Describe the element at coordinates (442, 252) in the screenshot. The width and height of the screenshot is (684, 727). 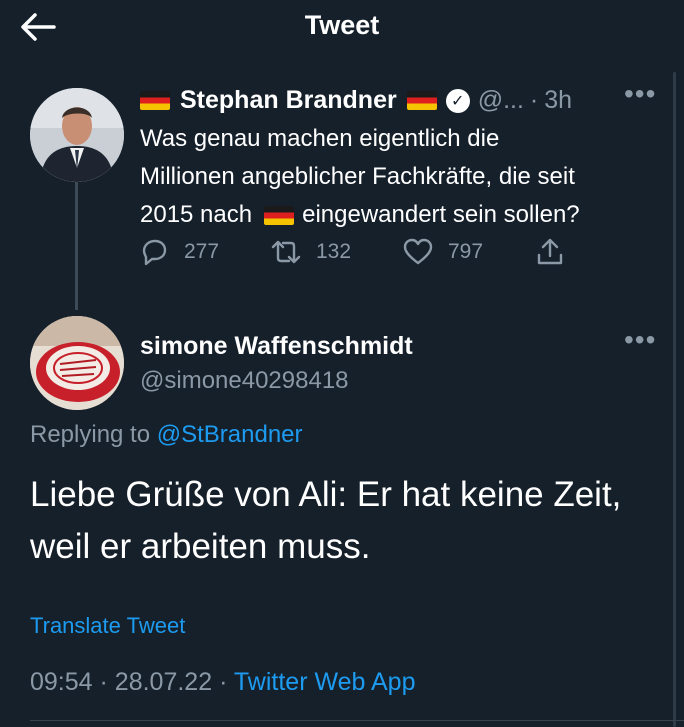
I see `like-button: 797` at that location.